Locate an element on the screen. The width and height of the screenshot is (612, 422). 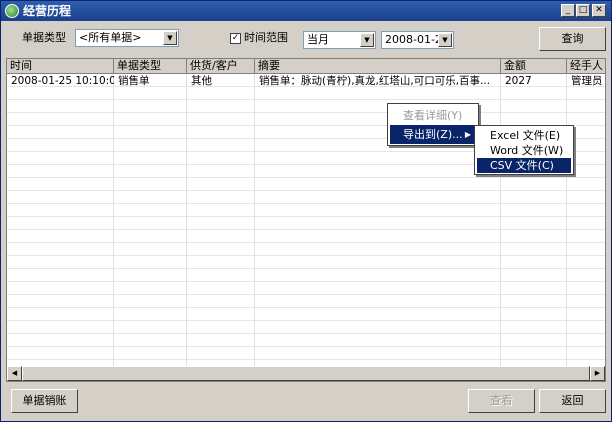
time-range-checkbox: ✓ is located at coordinates (235, 38).